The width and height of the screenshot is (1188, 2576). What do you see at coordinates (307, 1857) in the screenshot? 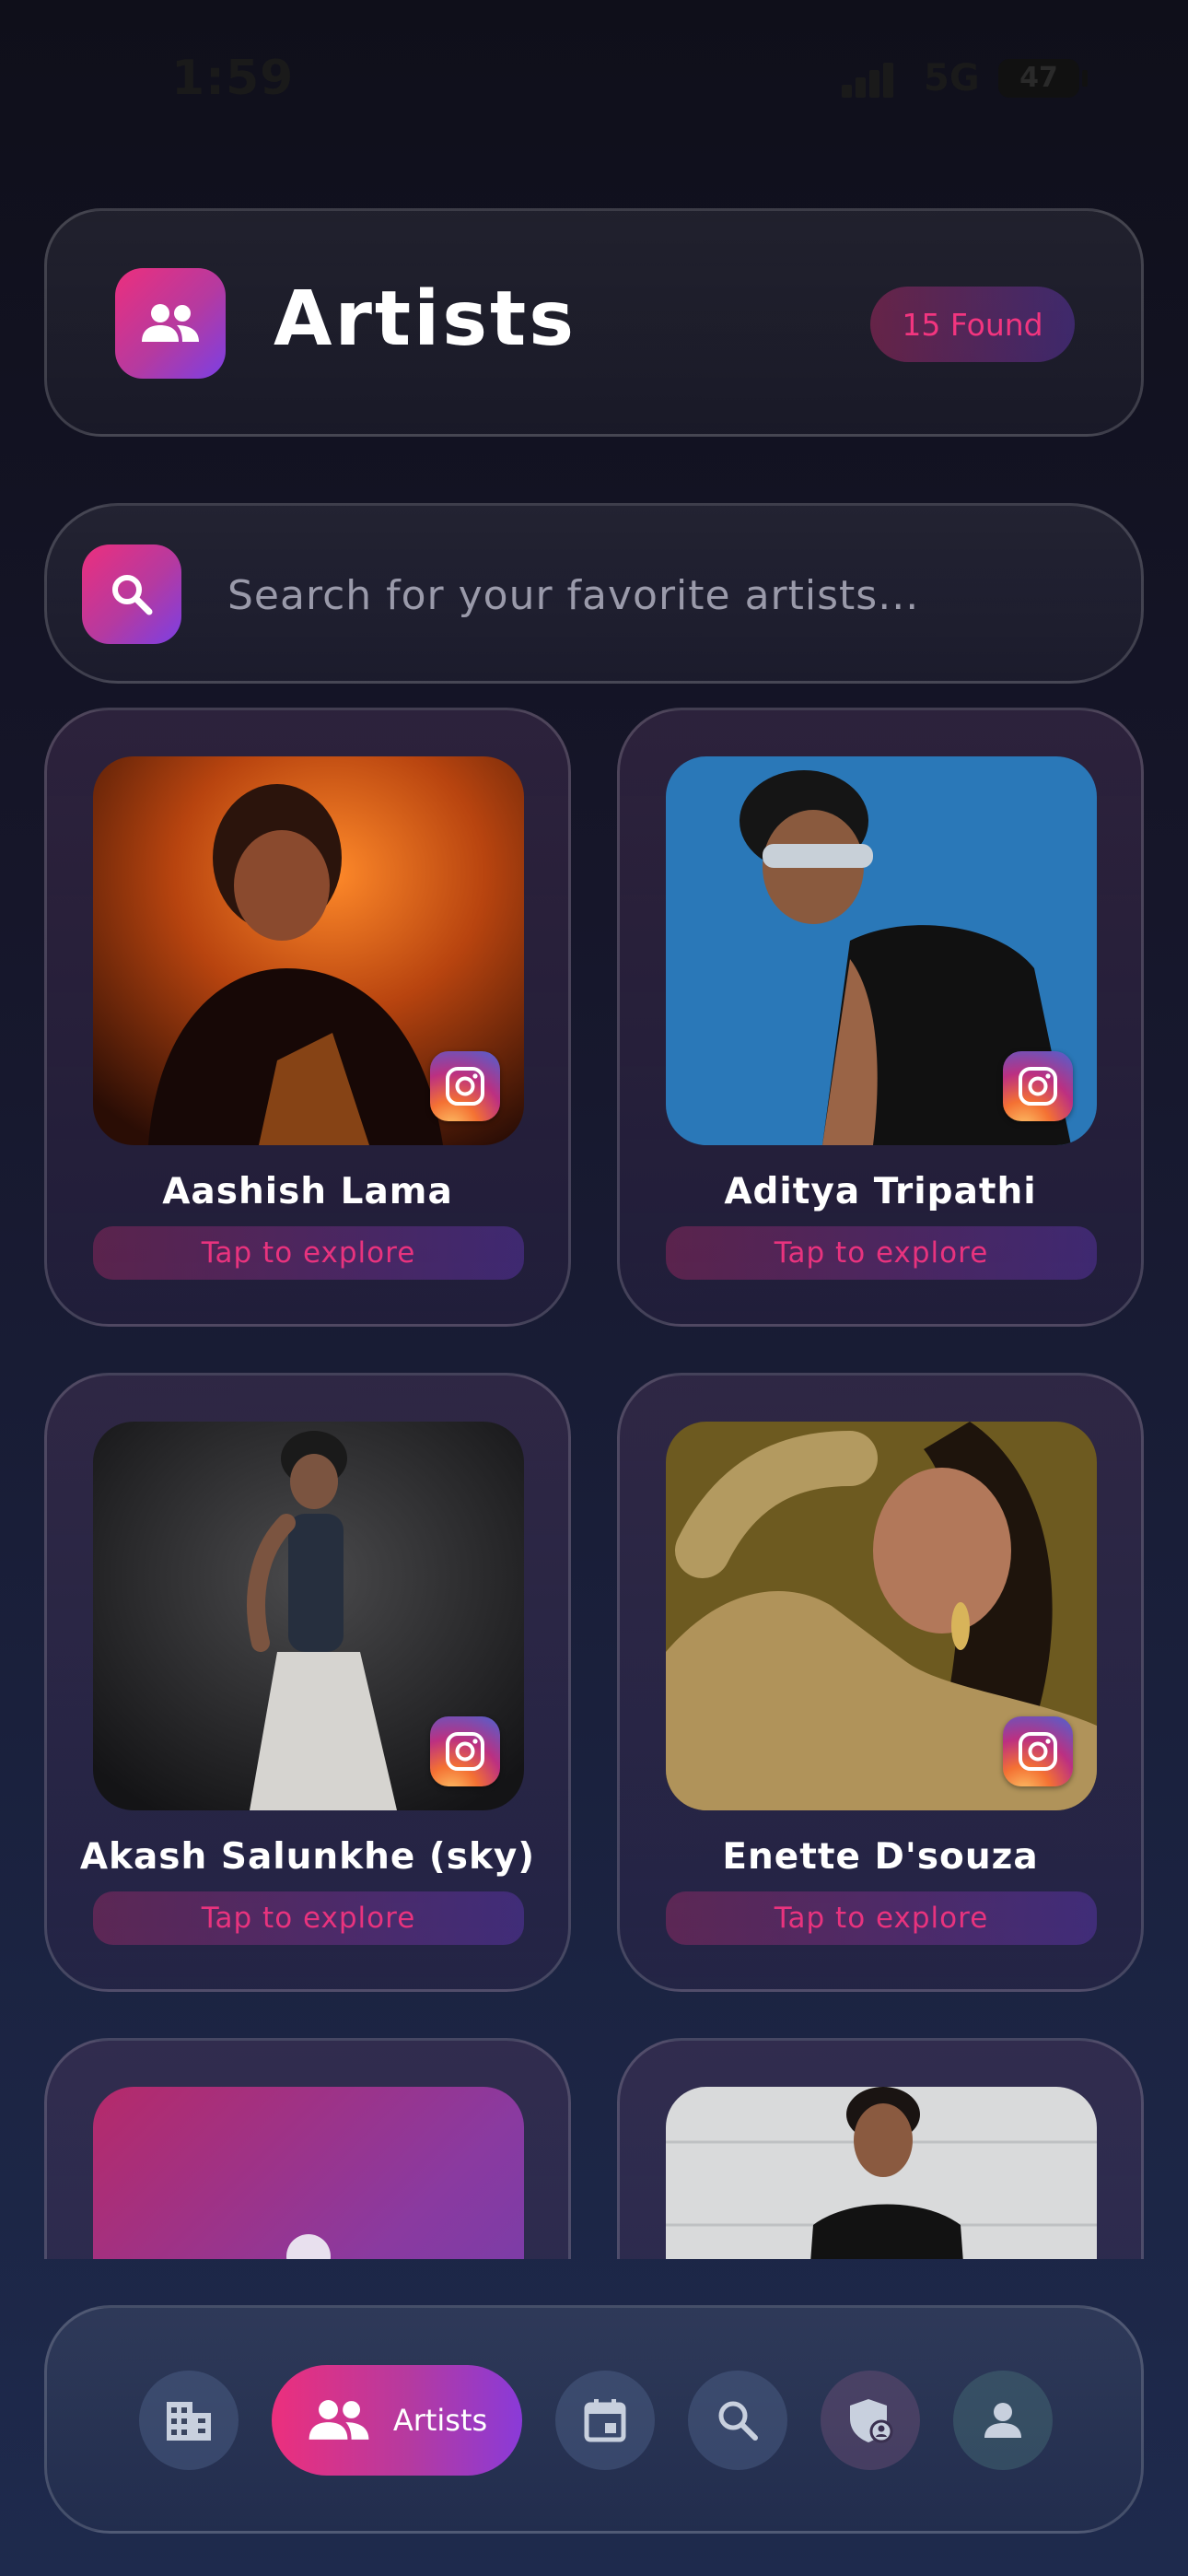
I see `artist-name: Akash Salunkhe (sky)` at bounding box center [307, 1857].